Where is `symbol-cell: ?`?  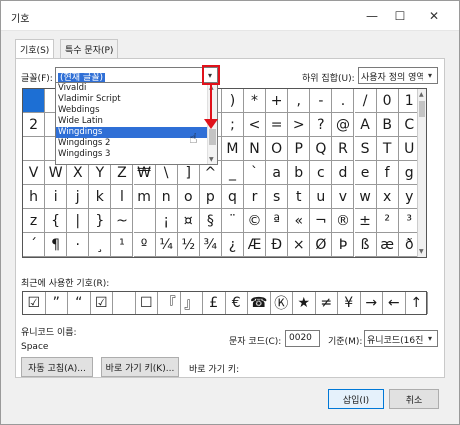
symbol-cell: ? is located at coordinates (321, 125).